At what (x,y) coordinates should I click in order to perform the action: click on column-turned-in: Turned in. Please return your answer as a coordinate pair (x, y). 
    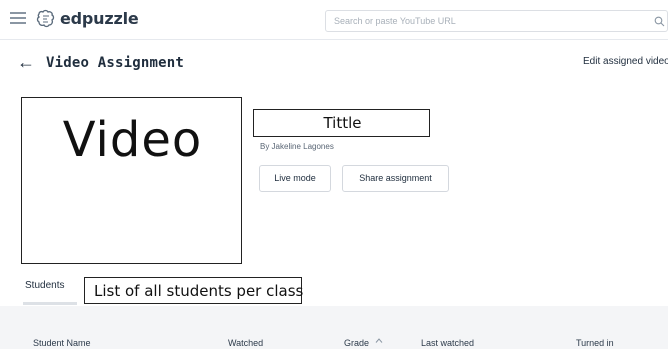
    Looking at the image, I should click on (595, 343).